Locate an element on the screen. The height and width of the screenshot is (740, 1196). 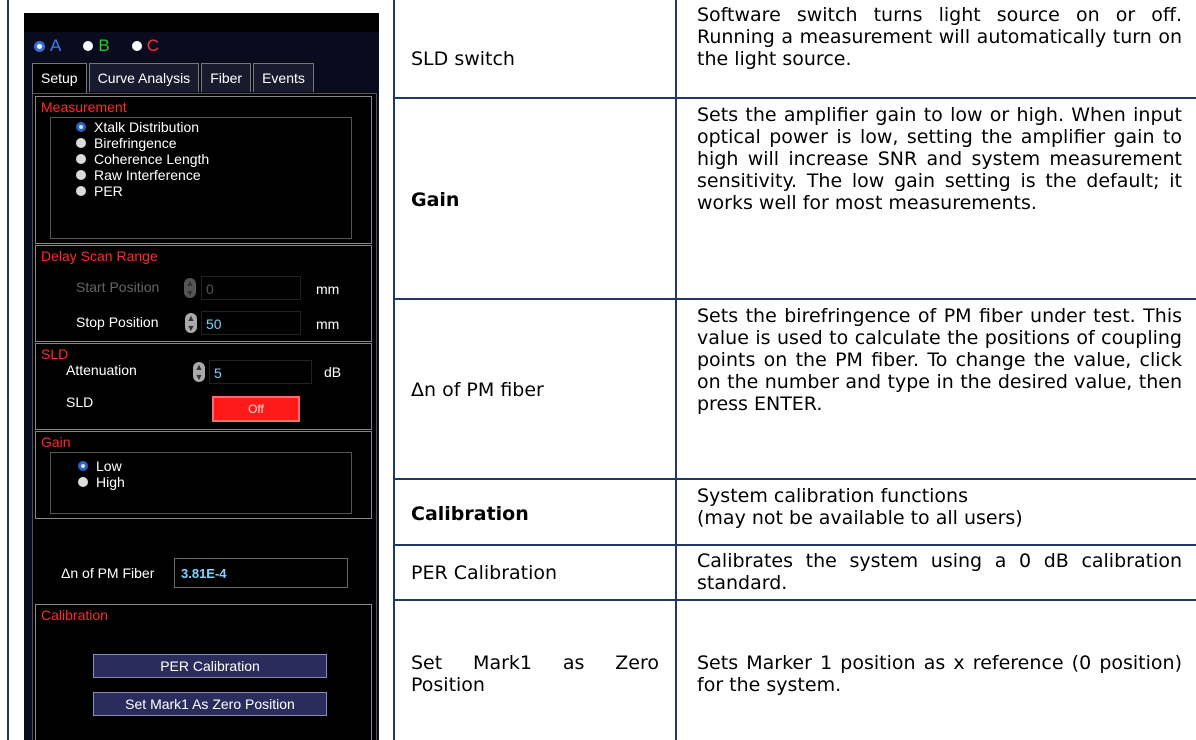
channel-a-radio: A is located at coordinates (47, 46).